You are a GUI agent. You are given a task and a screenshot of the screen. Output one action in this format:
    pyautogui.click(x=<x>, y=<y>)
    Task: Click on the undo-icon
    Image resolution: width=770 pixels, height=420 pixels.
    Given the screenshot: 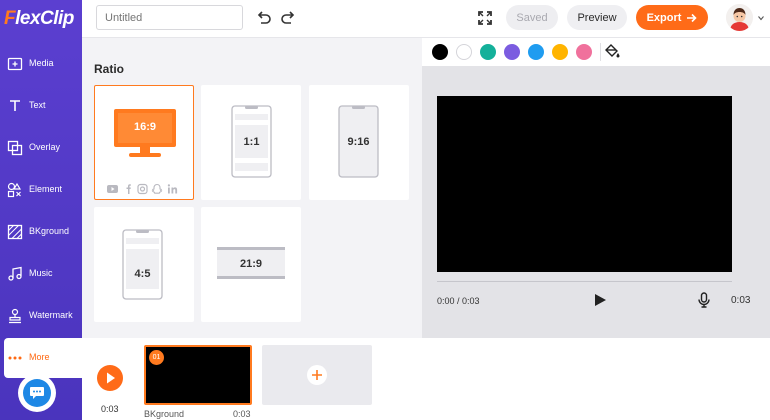 What is the action you would take?
    pyautogui.click(x=263, y=18)
    